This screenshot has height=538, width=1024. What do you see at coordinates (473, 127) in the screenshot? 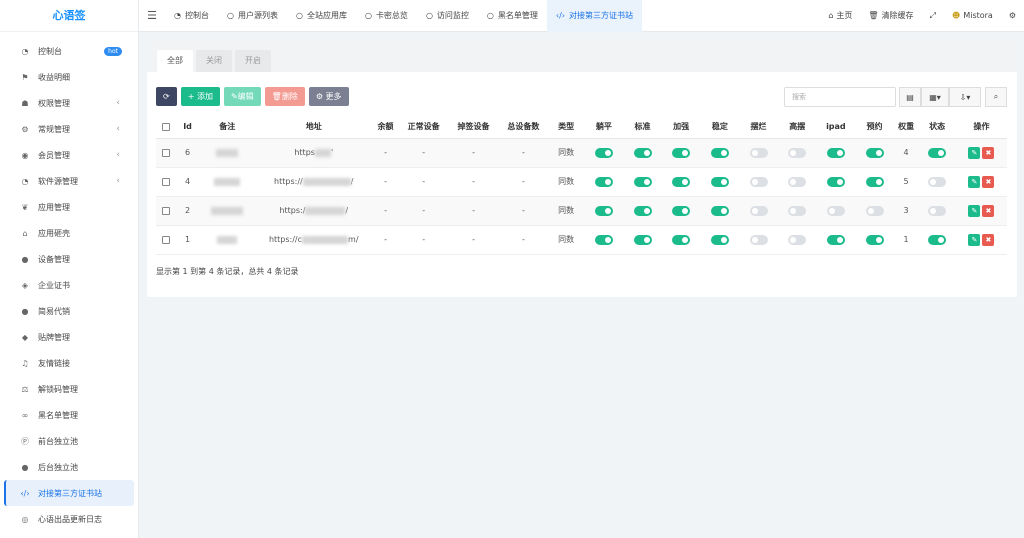
I see `column-header: 掉签设备` at bounding box center [473, 127].